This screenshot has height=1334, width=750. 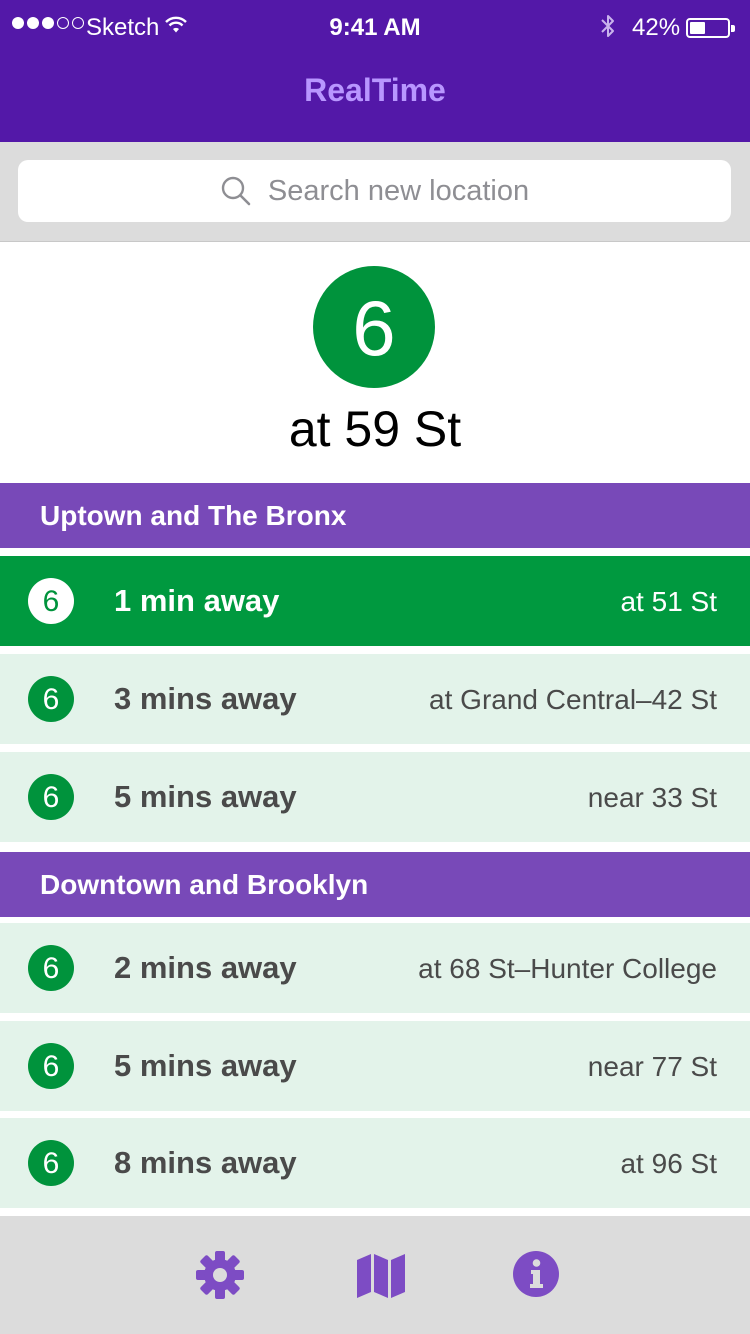 I want to click on arrival-row: 6 1 min away at 51 St, so click(x=375, y=601).